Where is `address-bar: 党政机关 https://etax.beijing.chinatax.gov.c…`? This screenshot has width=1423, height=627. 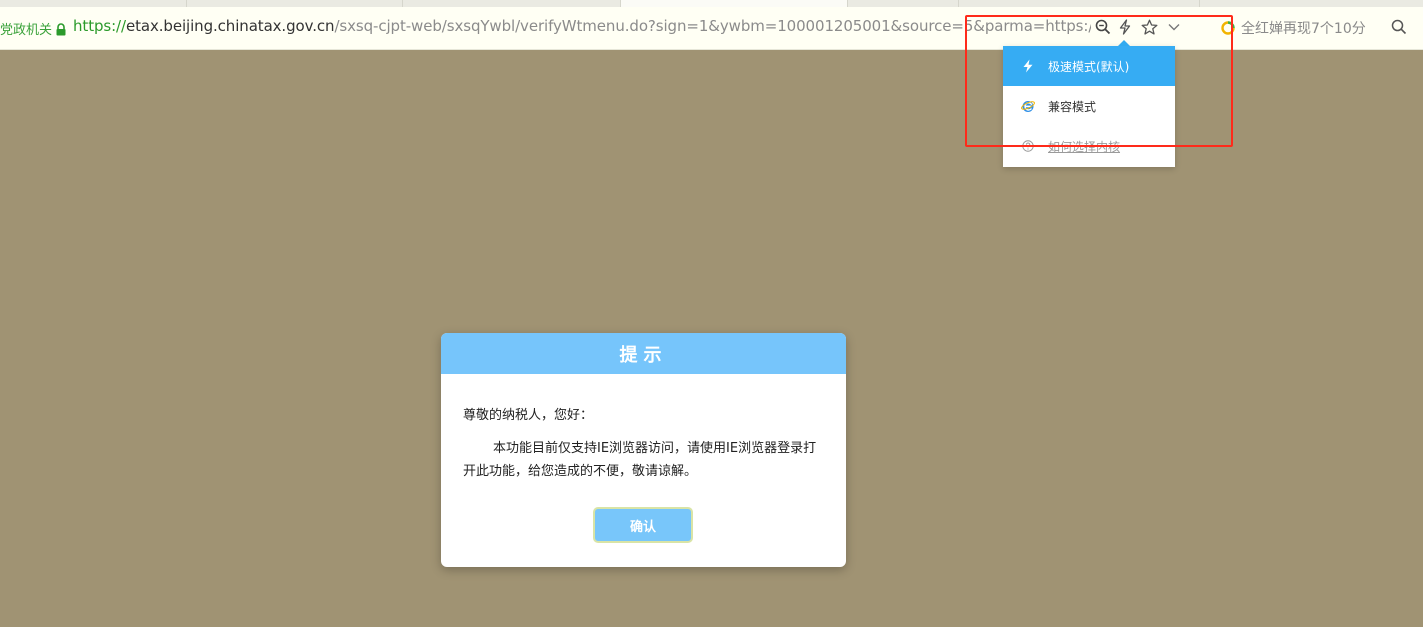 address-bar: 党政机关 https://etax.beijing.chinatax.gov.c… is located at coordinates (711, 28).